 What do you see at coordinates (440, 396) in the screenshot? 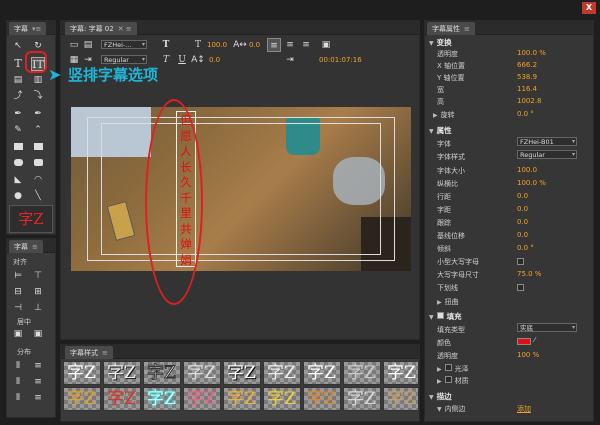
I see `stroke-section-header: ▼ 描边` at bounding box center [440, 396].